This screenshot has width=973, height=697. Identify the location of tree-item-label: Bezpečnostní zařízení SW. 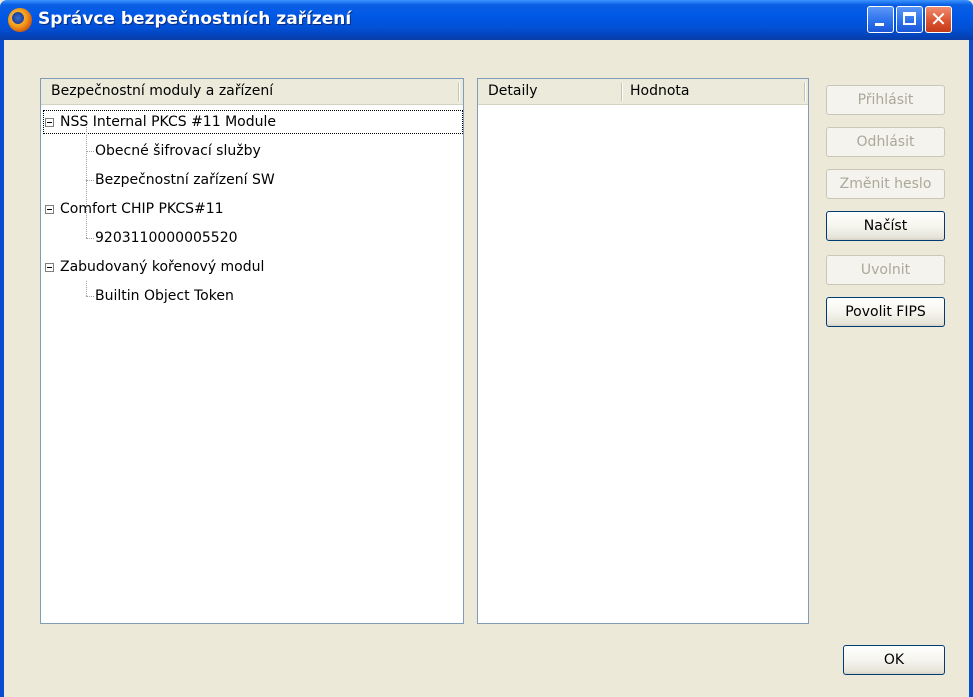
(185, 180).